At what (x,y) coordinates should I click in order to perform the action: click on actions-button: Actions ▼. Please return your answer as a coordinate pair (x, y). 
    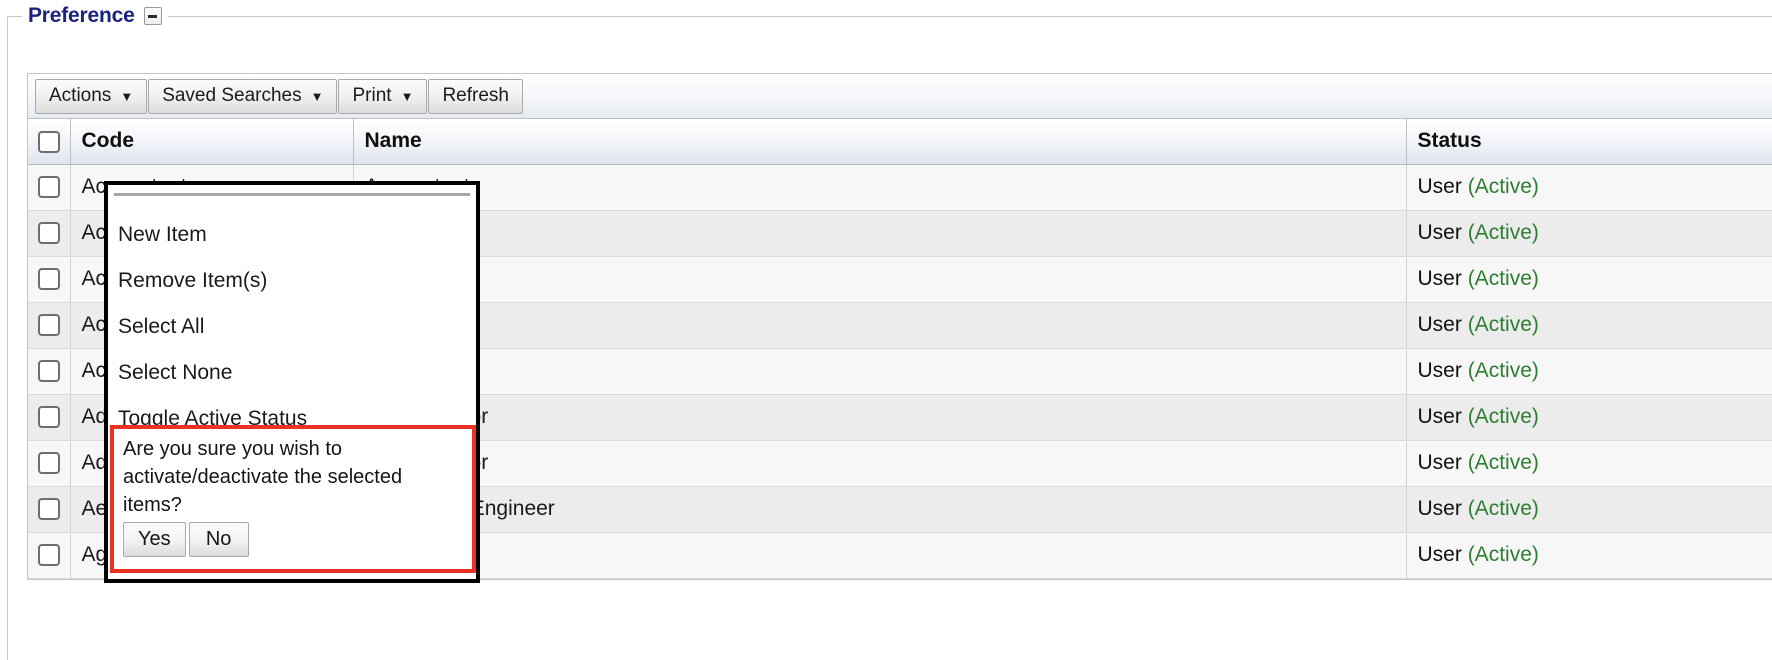
    Looking at the image, I should click on (91, 96).